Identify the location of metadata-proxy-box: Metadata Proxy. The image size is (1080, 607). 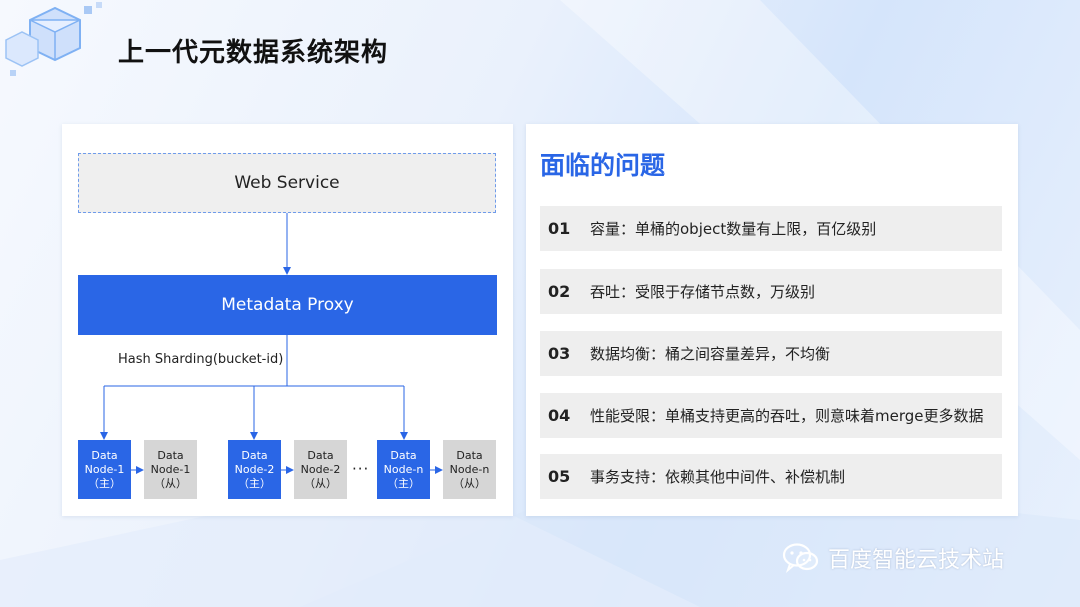
(287, 305).